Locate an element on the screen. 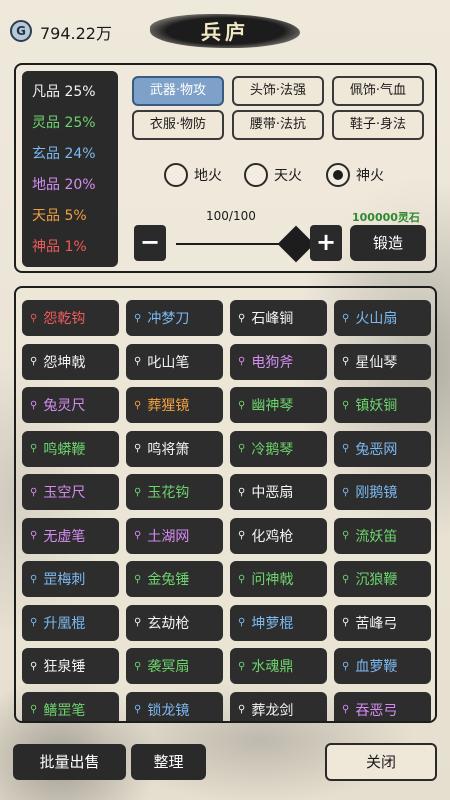 This screenshot has height=800, width=450. item-name: 土湖网 is located at coordinates (168, 536).